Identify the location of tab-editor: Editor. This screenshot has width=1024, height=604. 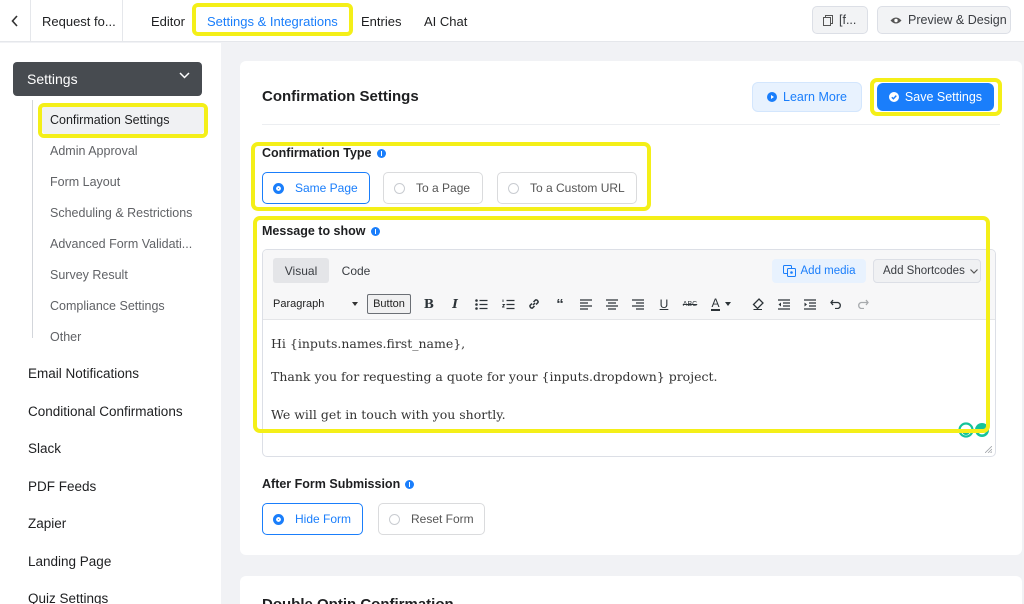
(168, 21).